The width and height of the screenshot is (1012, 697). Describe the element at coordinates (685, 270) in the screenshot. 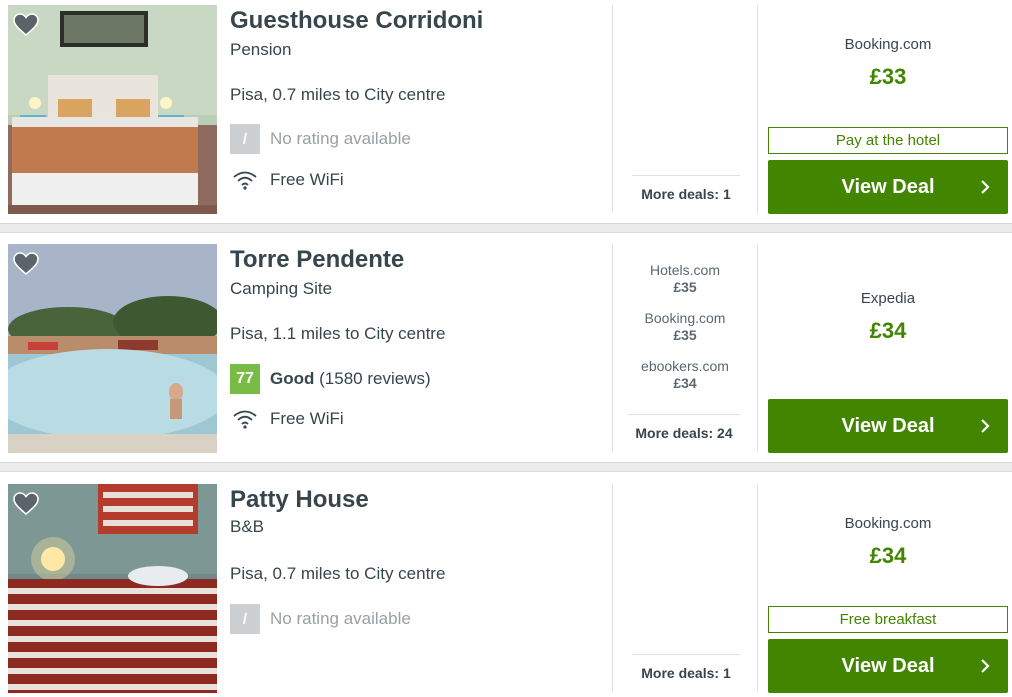

I see `alt-deal-site: Hotels.com` at that location.